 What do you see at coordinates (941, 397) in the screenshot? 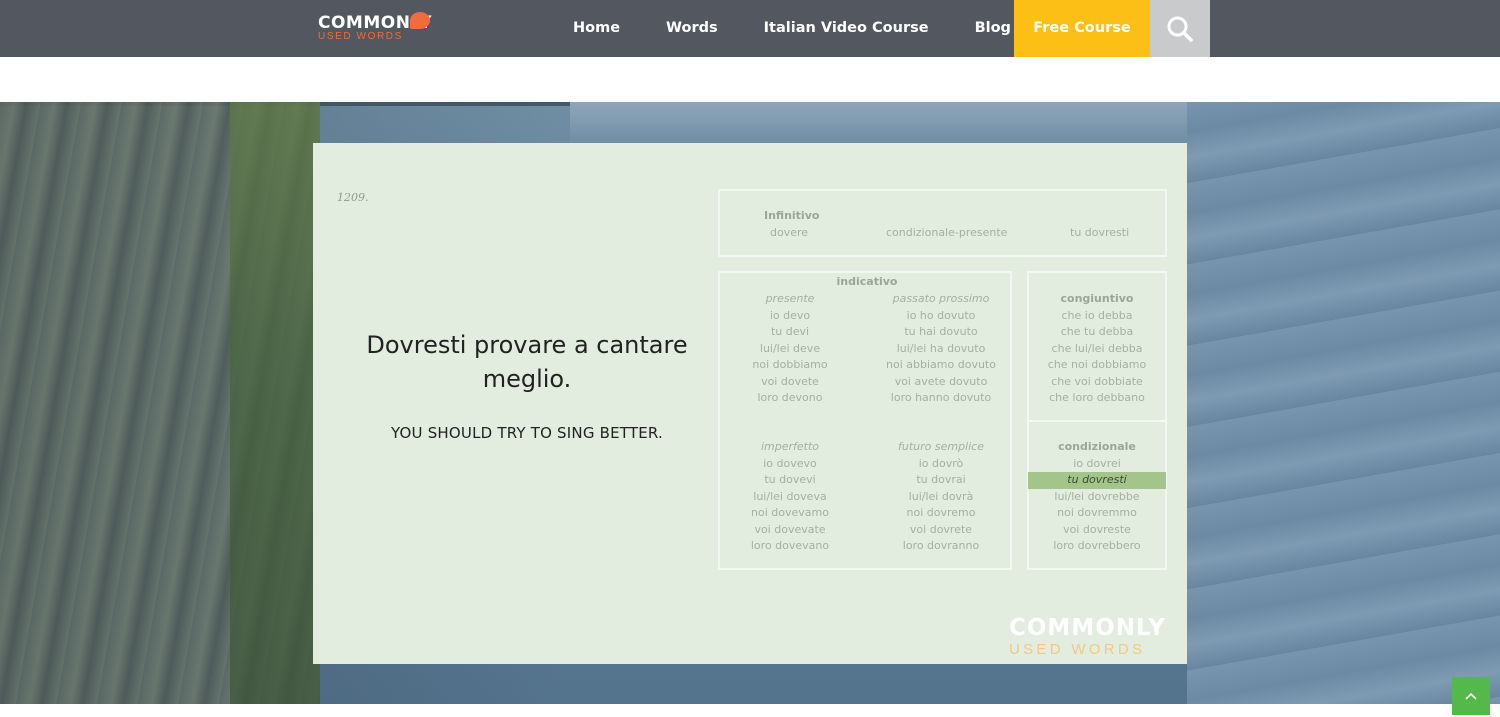
I see `conjugation-row: loro hanno dovuto` at bounding box center [941, 397].